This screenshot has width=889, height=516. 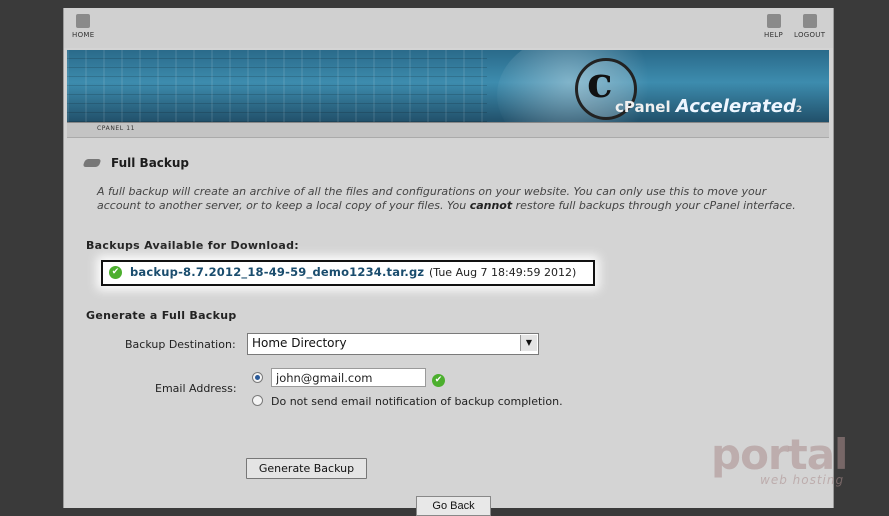 I want to click on page-title: Full Backup, so click(x=150, y=163).